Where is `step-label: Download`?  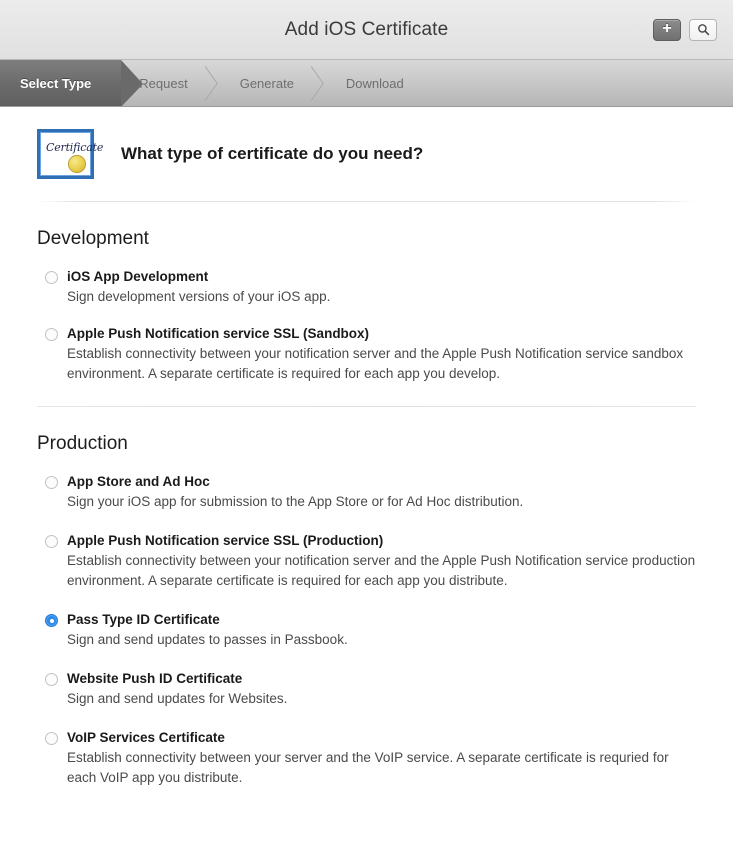 step-label: Download is located at coordinates (374, 83).